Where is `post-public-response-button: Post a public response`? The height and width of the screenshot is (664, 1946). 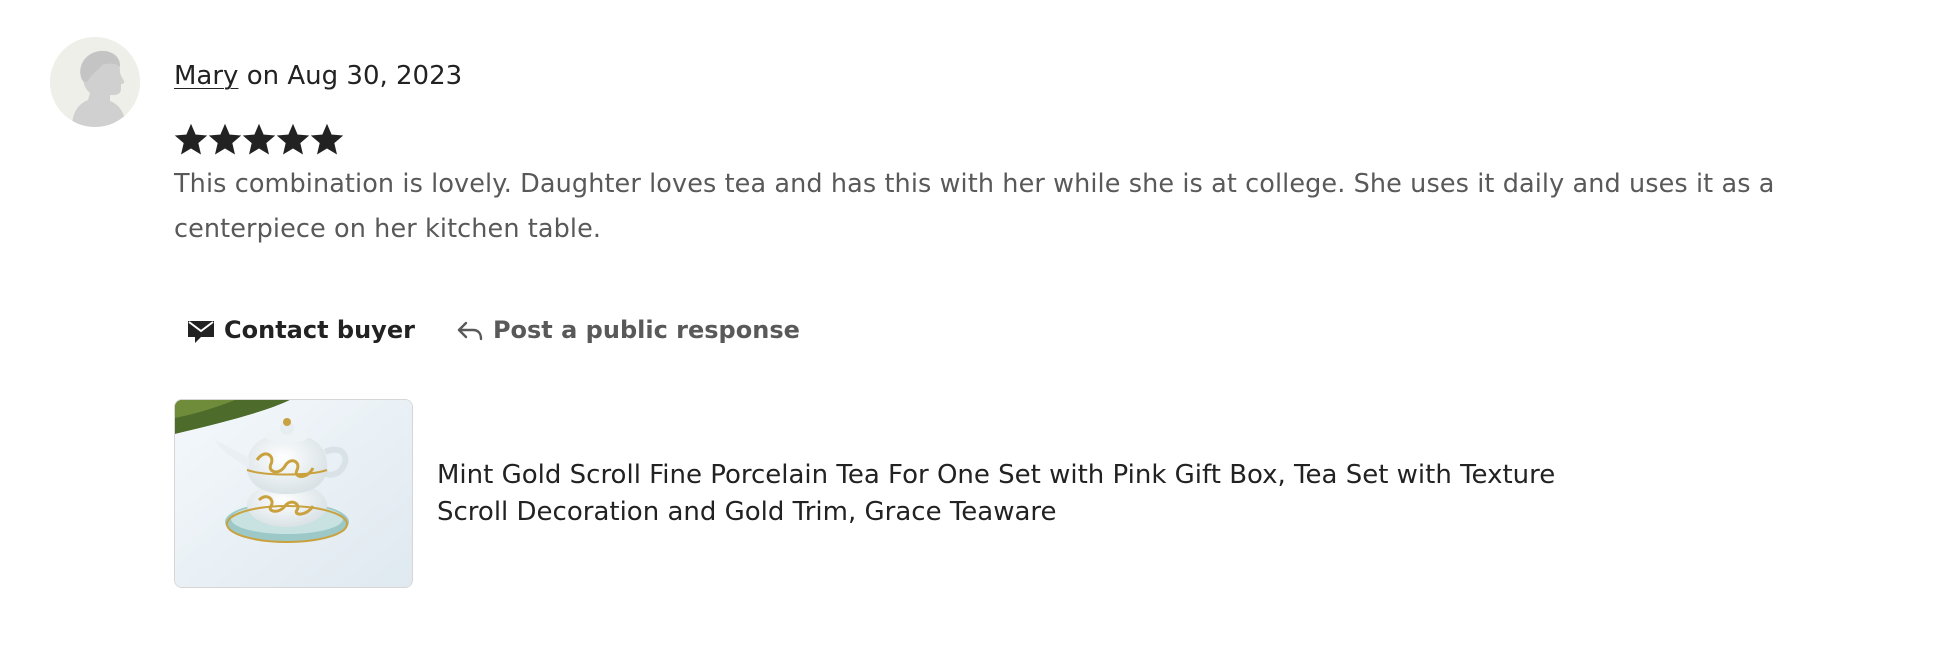 post-public-response-button: Post a public response is located at coordinates (627, 330).